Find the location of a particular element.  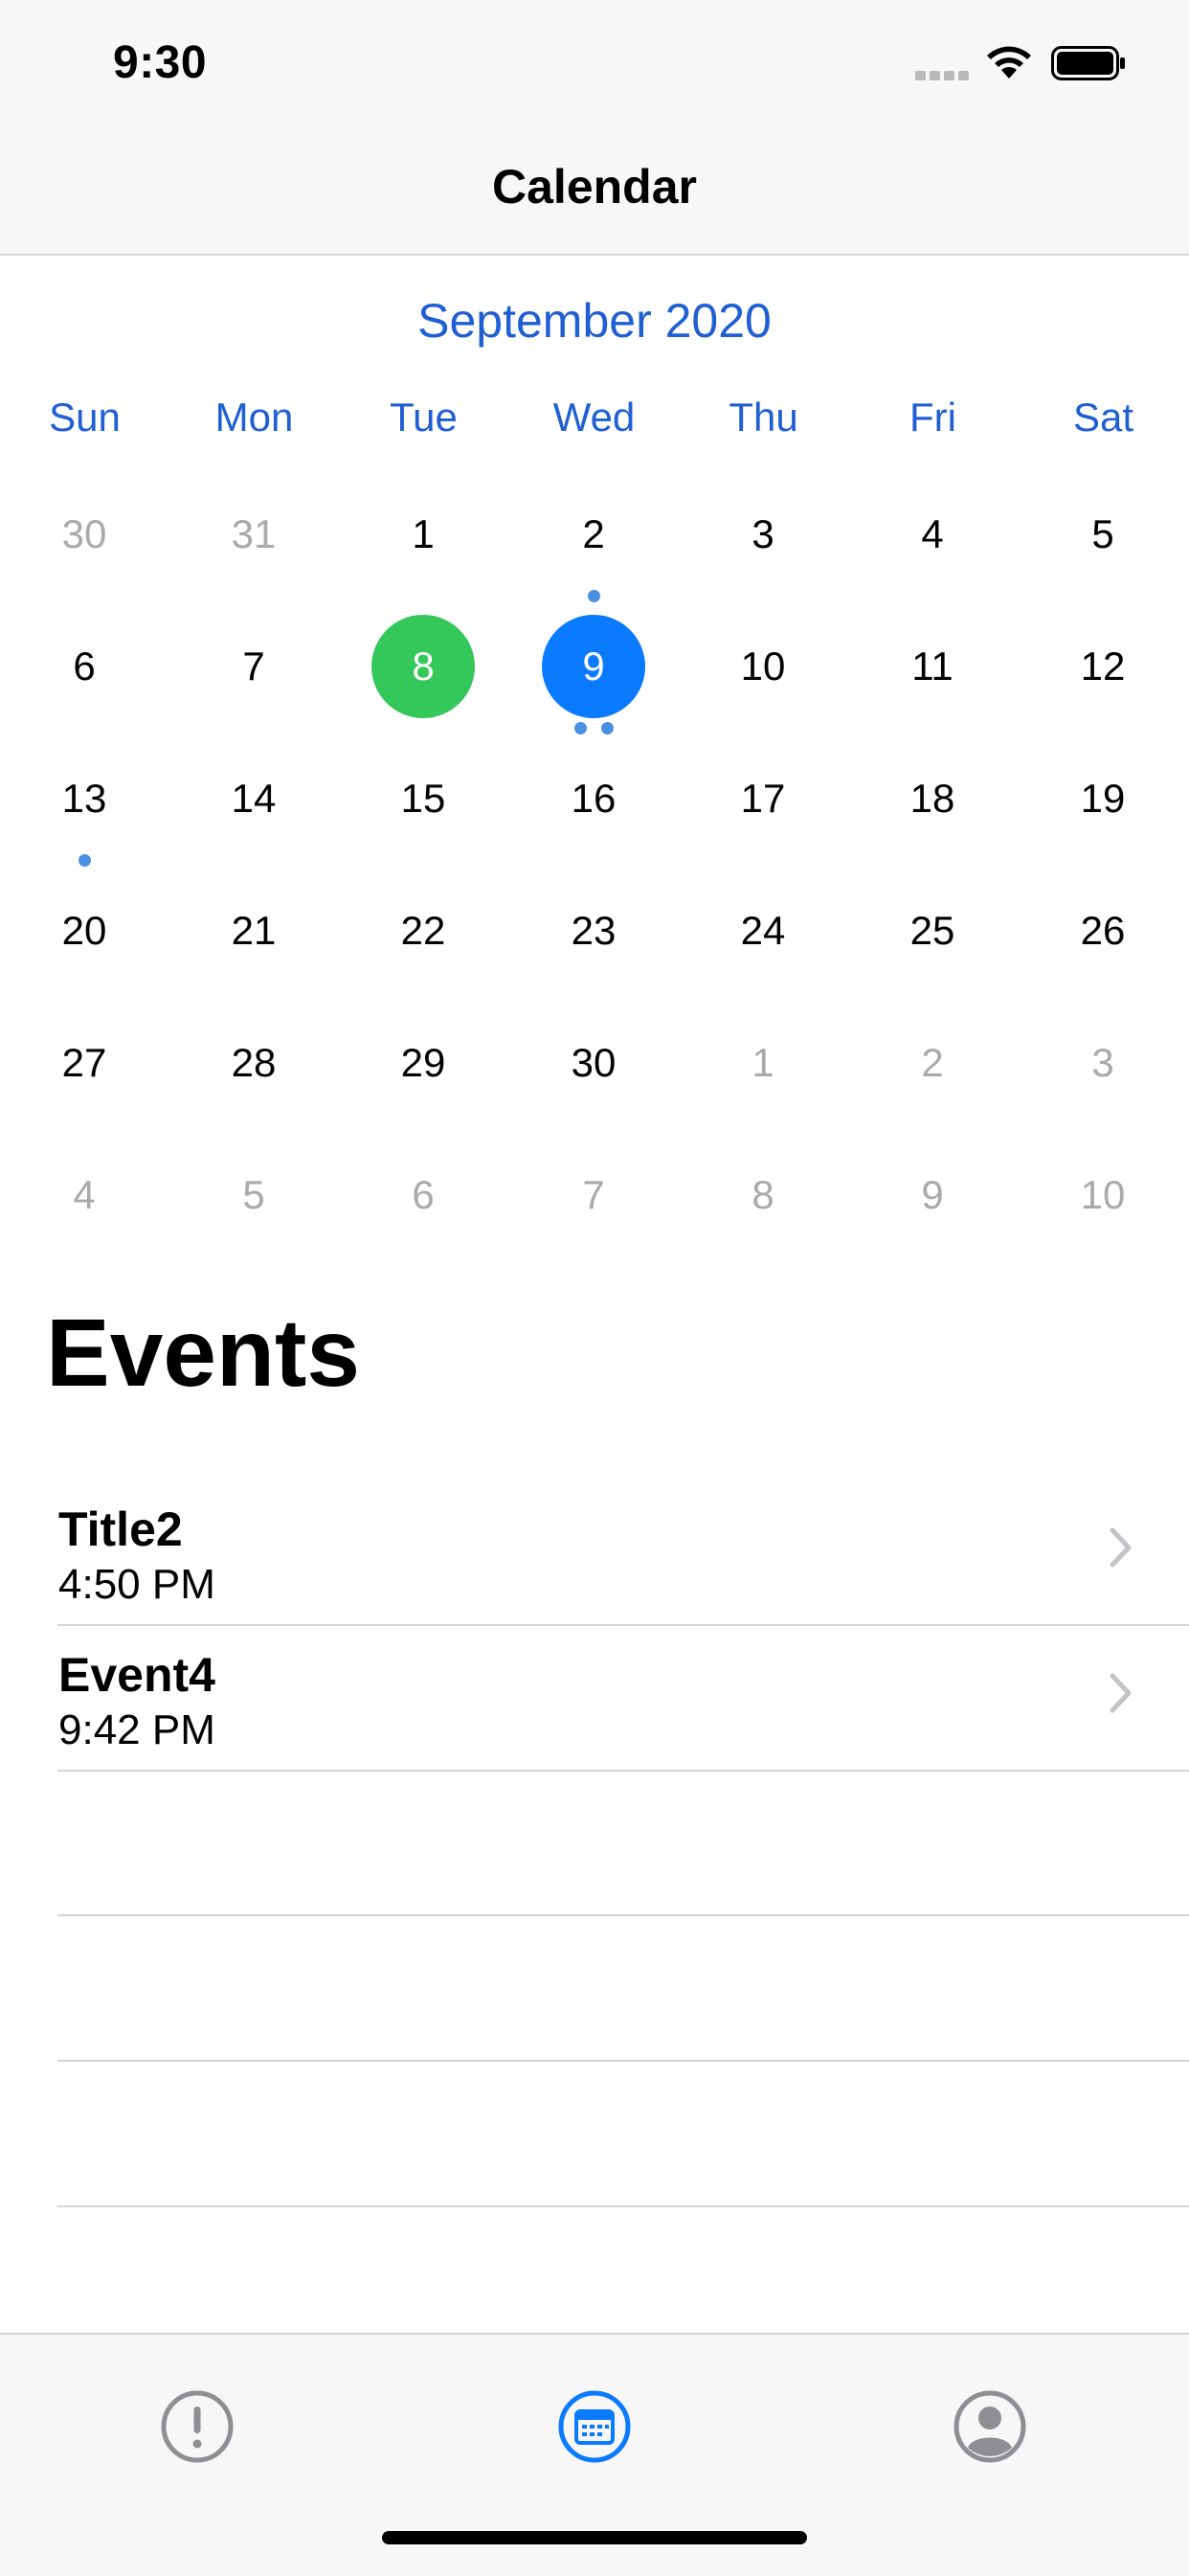

weekday-label: Tue is located at coordinates (424, 417).